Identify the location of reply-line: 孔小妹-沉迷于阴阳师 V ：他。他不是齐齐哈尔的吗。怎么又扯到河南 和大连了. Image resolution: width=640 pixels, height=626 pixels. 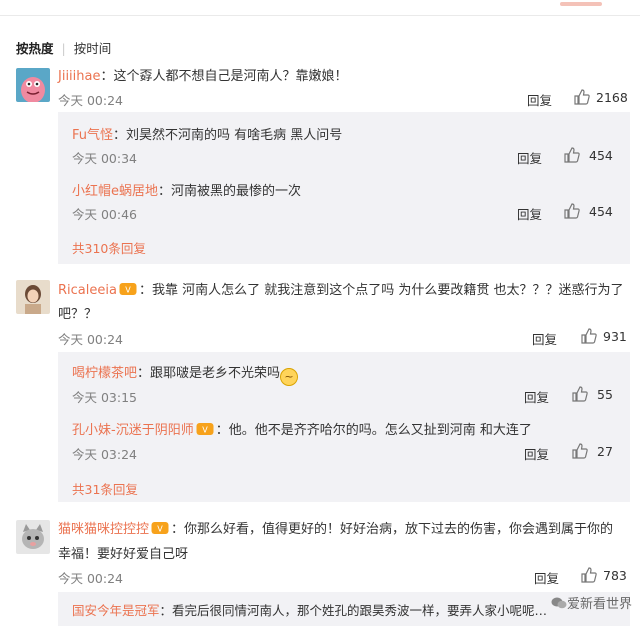
(302, 428).